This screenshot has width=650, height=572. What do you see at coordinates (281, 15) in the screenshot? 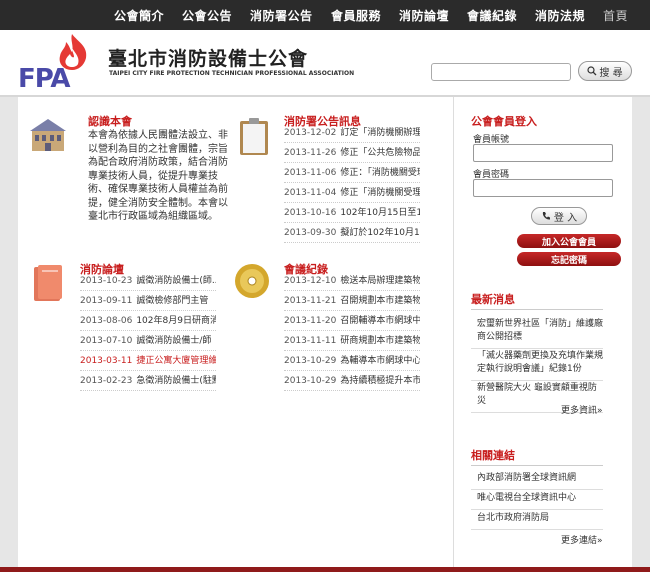
I see `nav-item-fire-agency-notice: 消防署公告` at bounding box center [281, 15].